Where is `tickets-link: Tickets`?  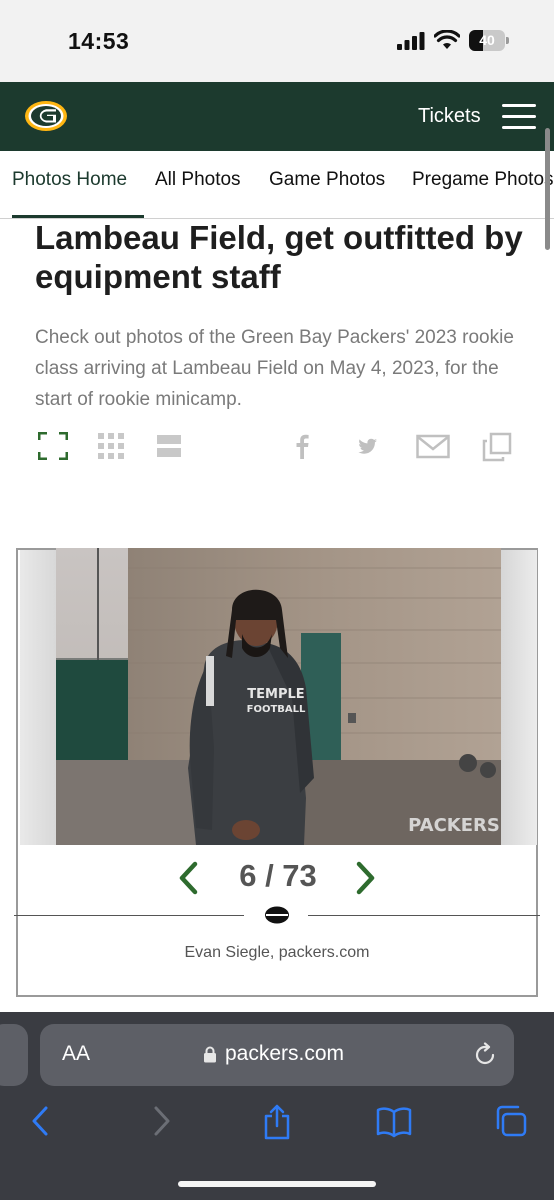 tickets-link: Tickets is located at coordinates (449, 116).